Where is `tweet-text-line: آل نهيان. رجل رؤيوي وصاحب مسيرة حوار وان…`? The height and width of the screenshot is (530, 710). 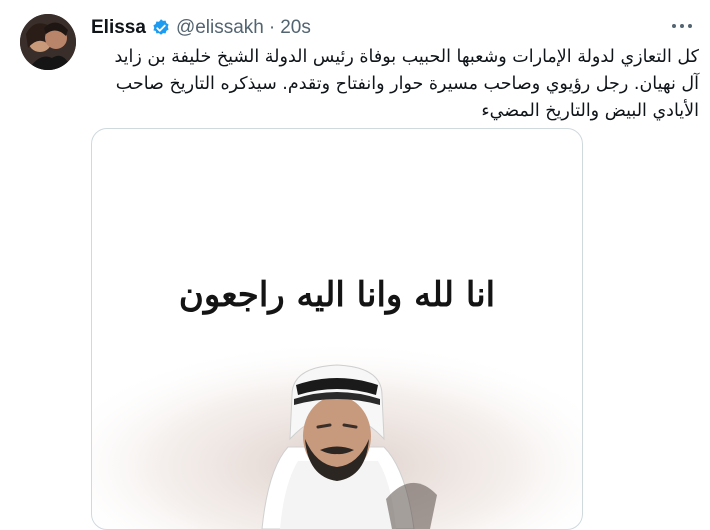 tweet-text-line: آل نهيان. رجل رؤيوي وصاحب مسيرة حوار وان… is located at coordinates (407, 84).